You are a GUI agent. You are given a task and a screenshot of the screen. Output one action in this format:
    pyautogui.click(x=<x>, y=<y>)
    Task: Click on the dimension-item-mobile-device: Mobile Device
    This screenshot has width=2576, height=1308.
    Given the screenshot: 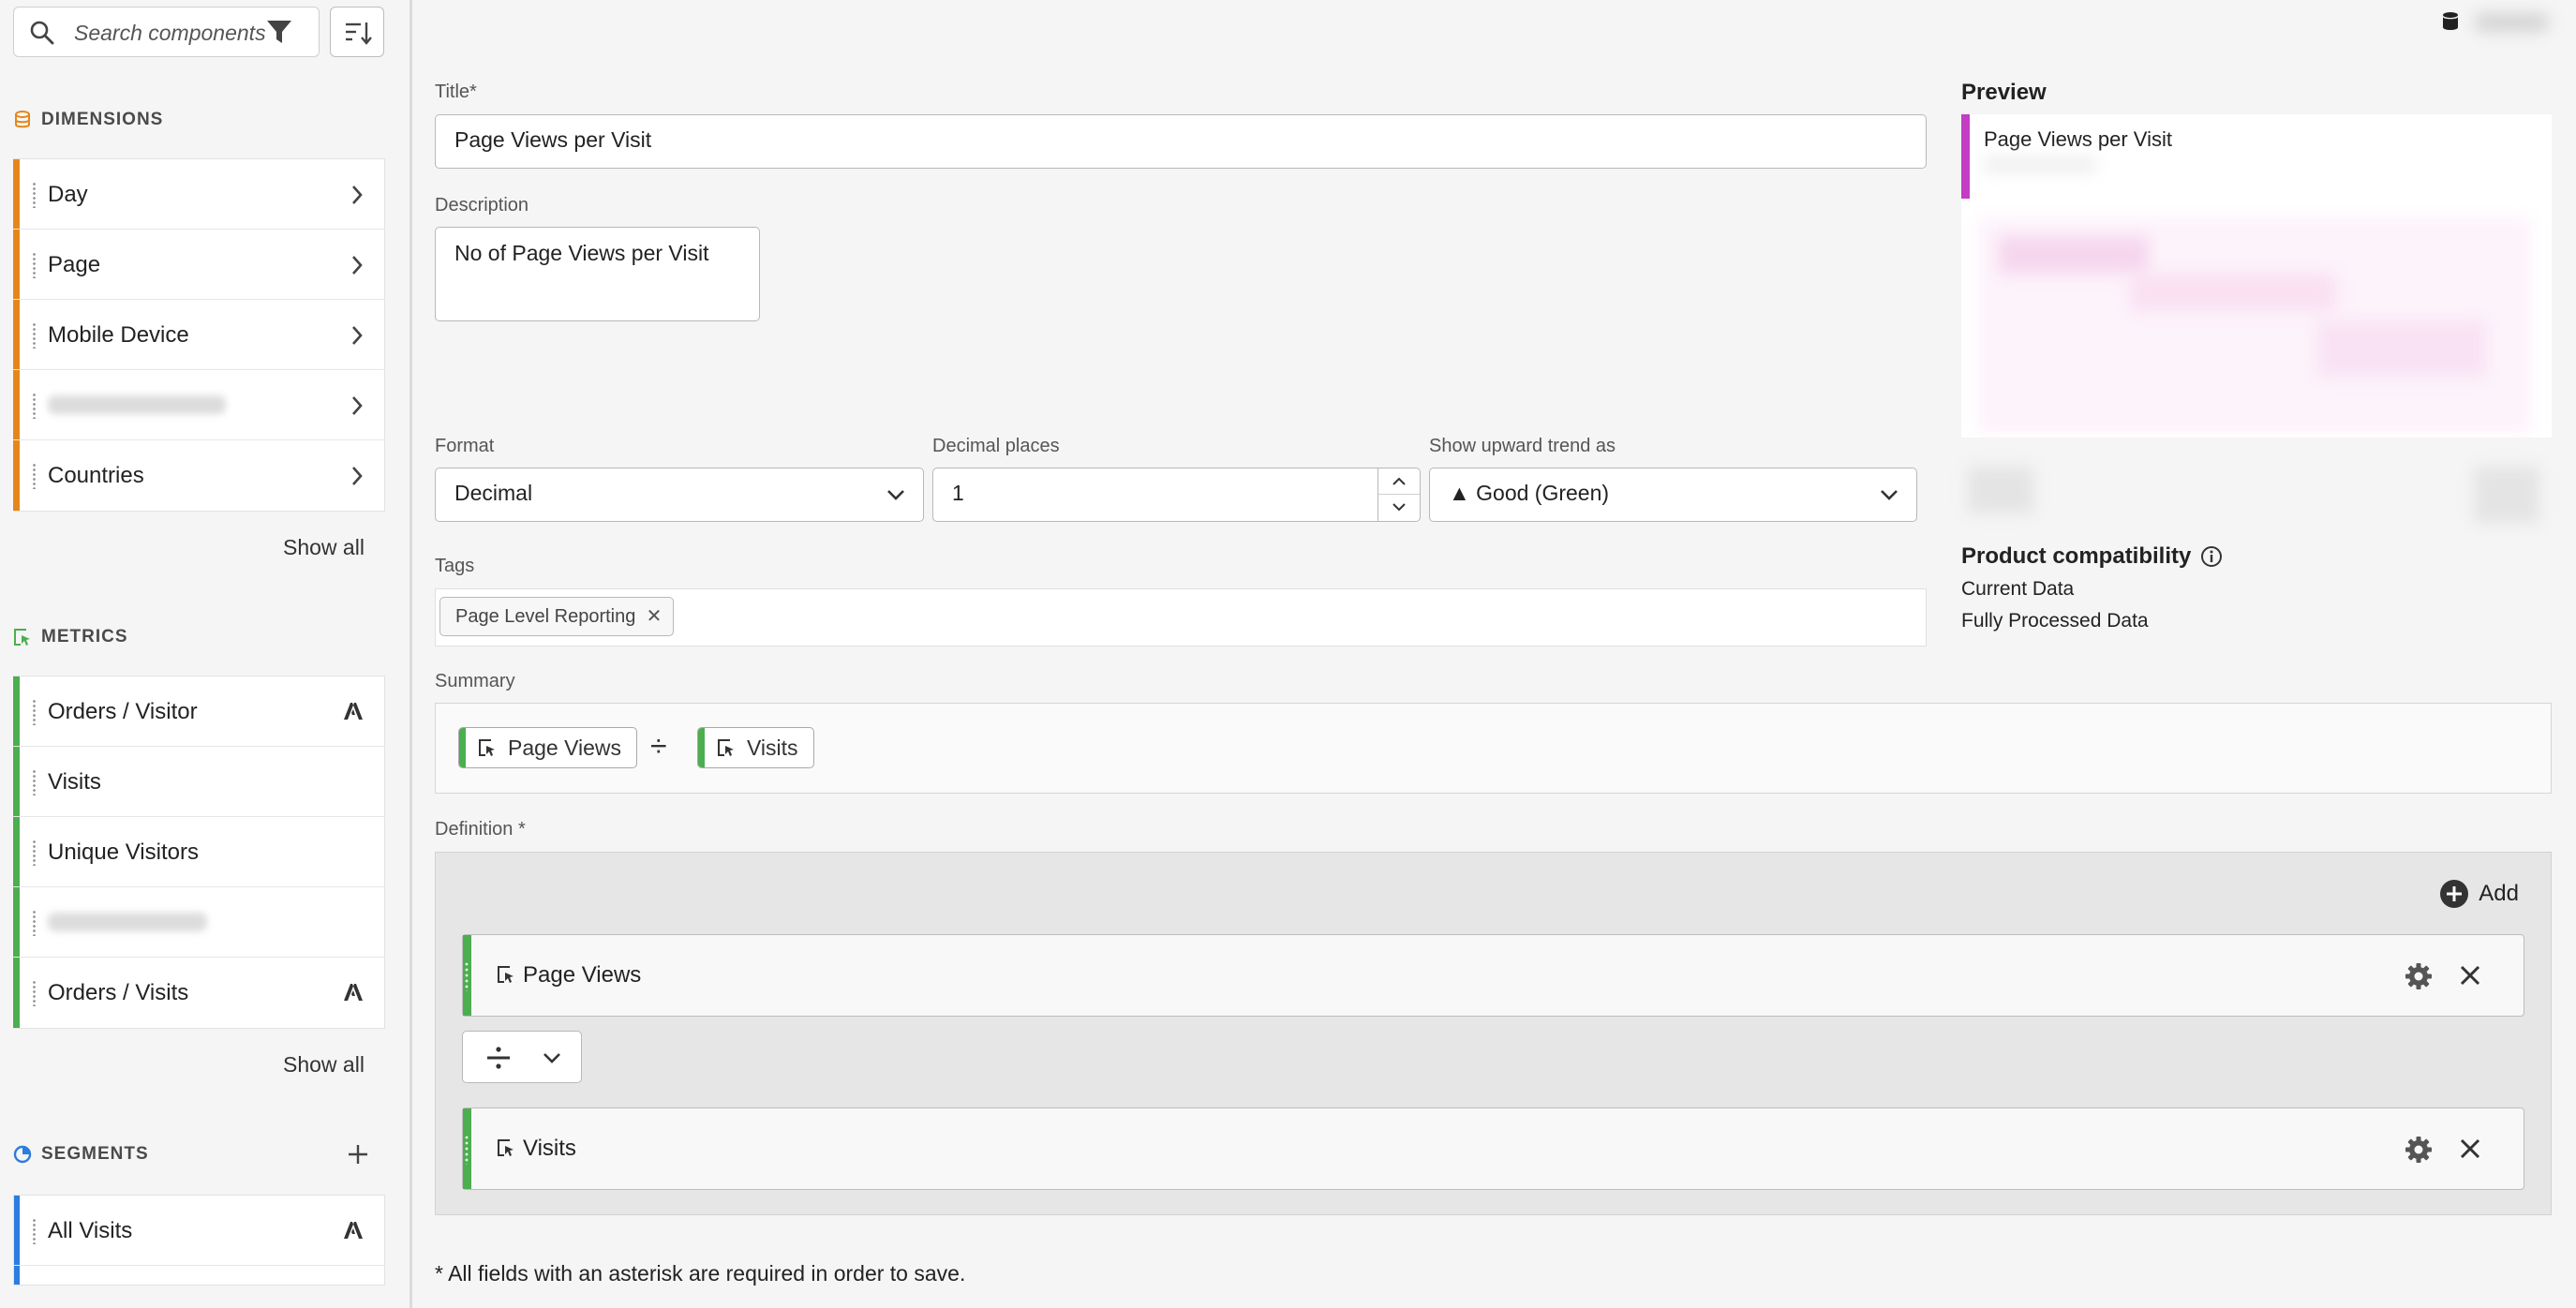 What is the action you would take?
    pyautogui.click(x=198, y=335)
    